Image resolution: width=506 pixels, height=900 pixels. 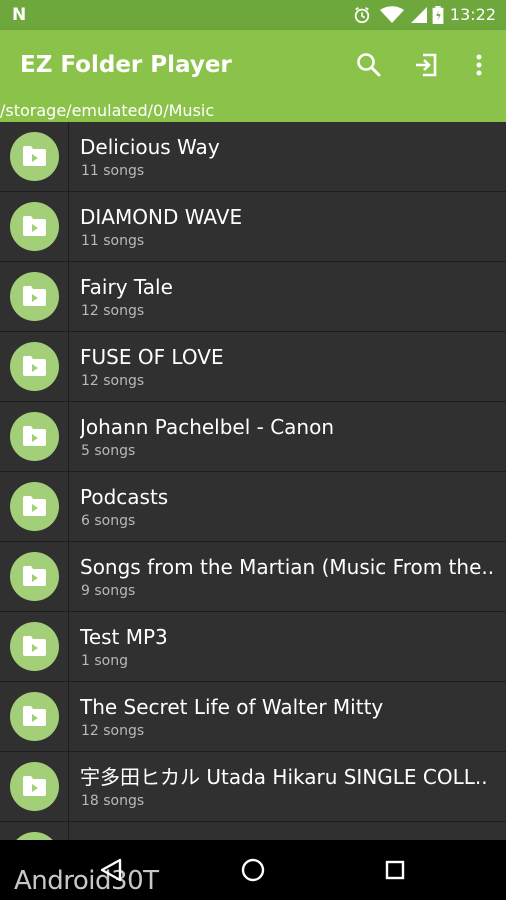 I want to click on song-count: 9 songs, so click(x=108, y=591).